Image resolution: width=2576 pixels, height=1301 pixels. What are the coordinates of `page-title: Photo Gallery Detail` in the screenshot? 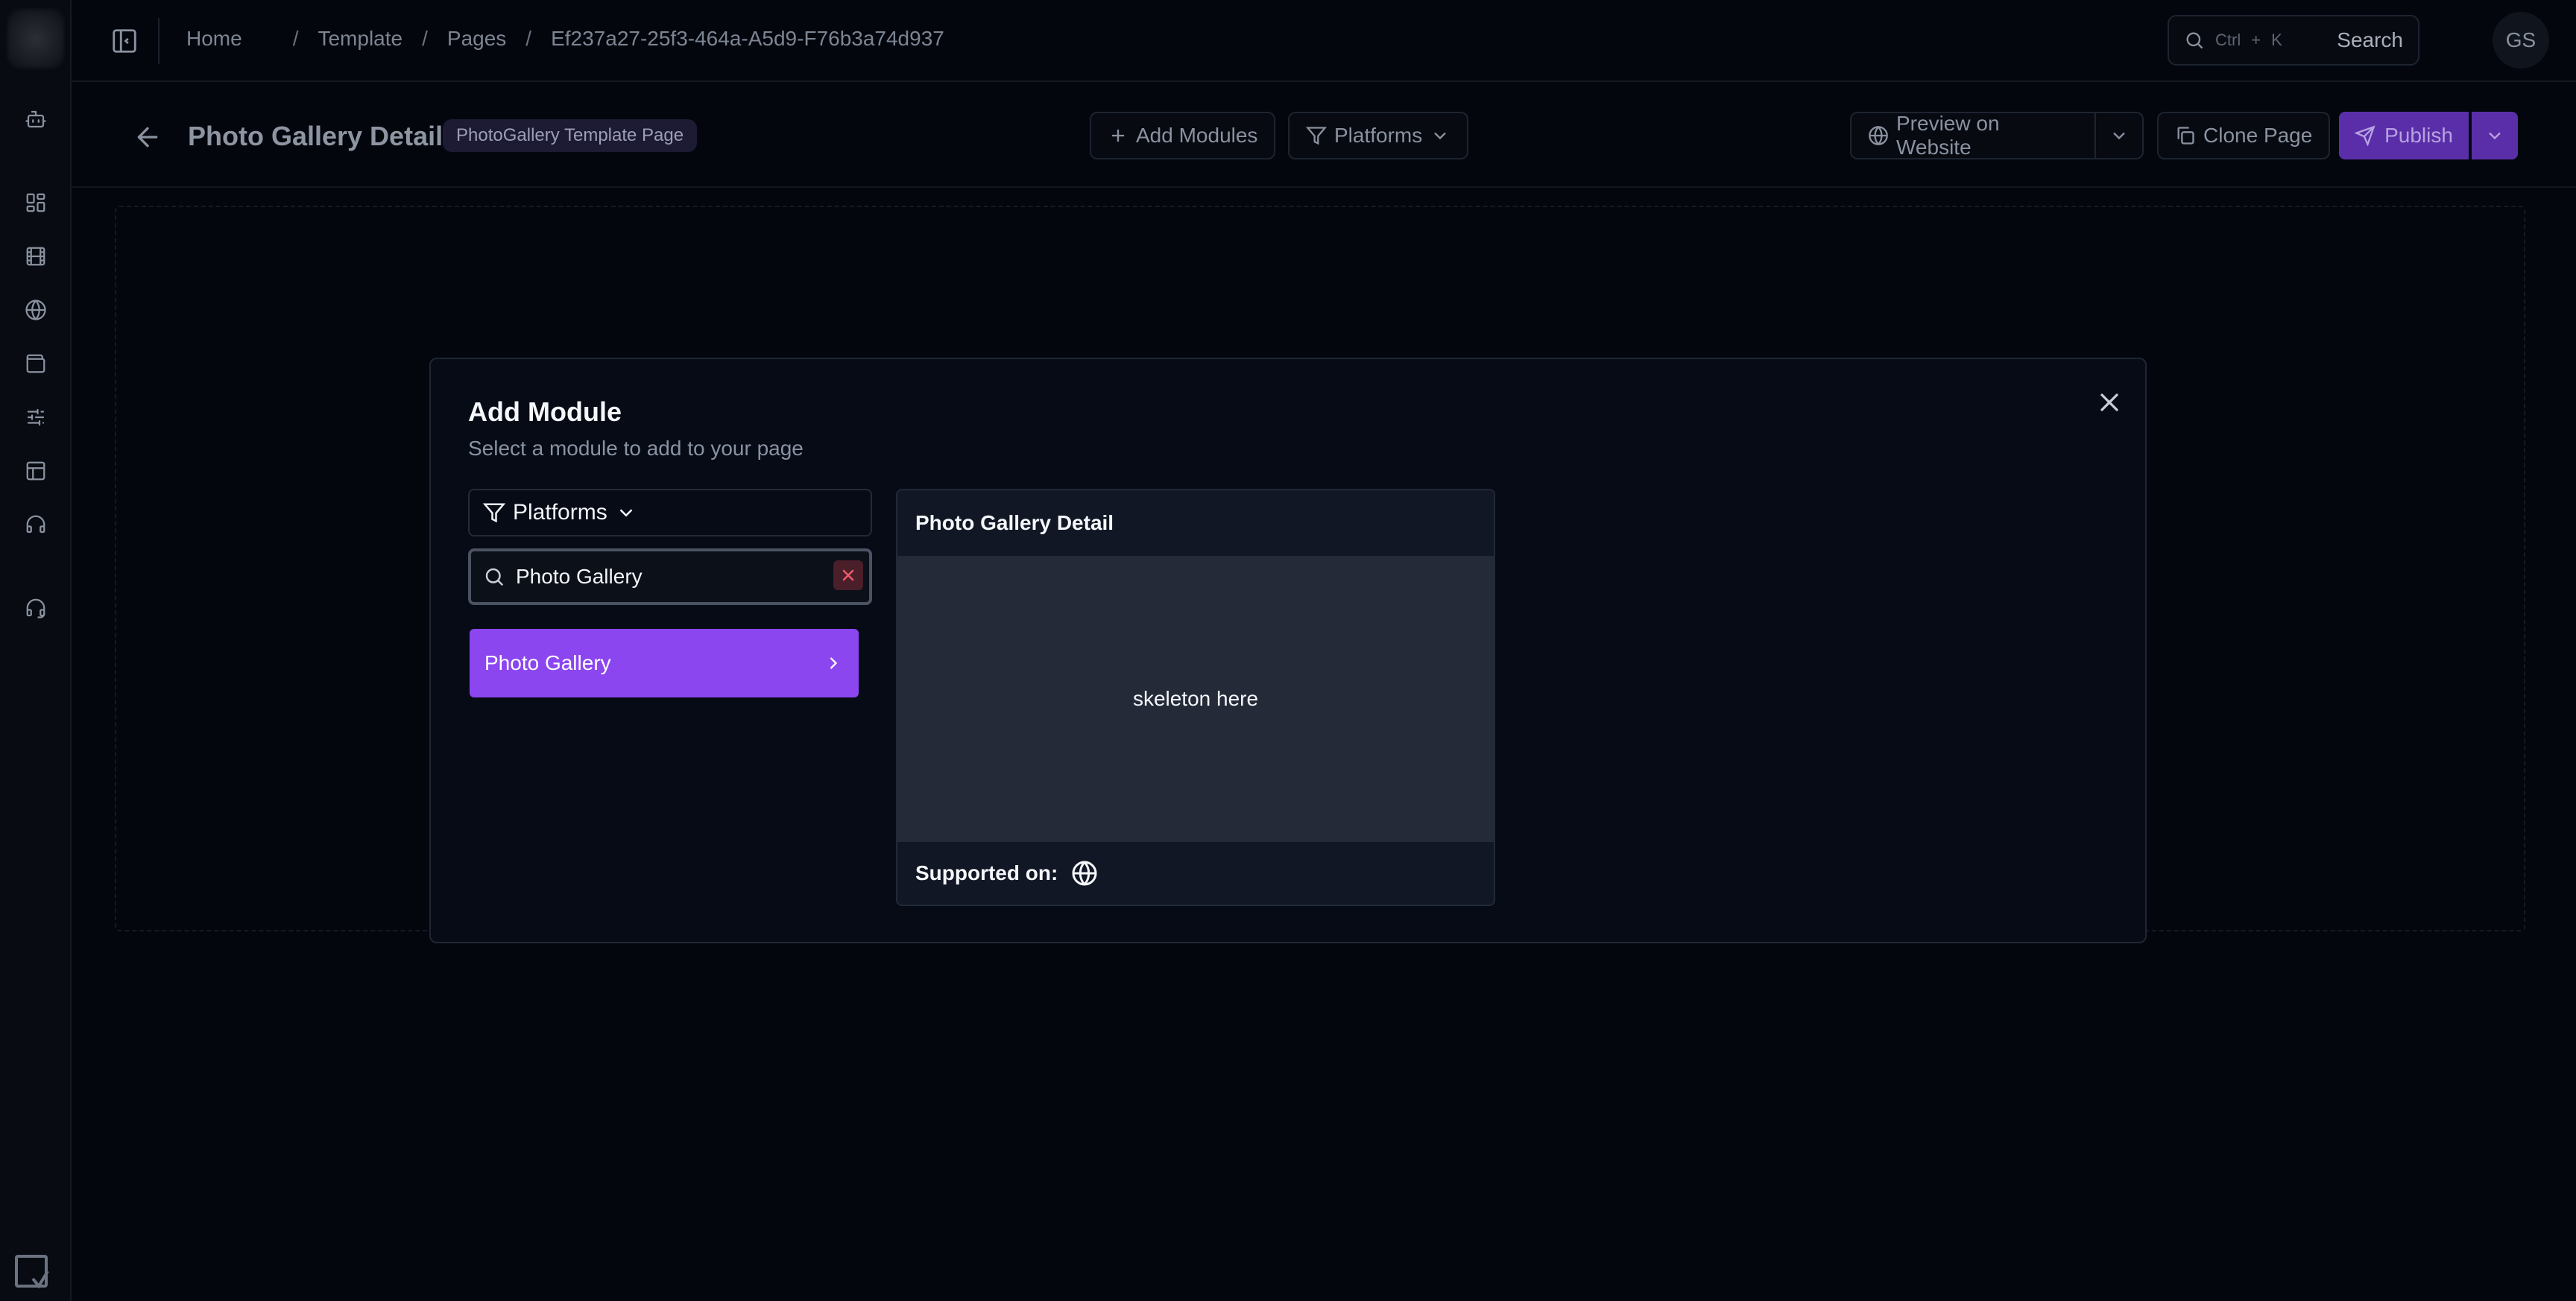 It's located at (315, 136).